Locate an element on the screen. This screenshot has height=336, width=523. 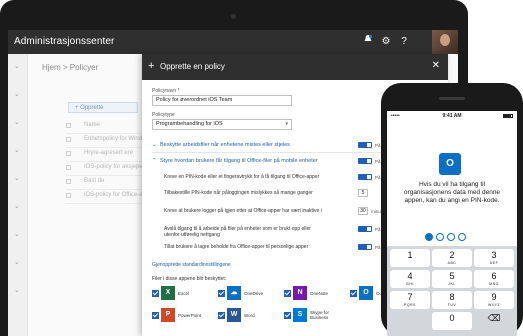
relogin-minutes-input: 30 is located at coordinates (363, 211).